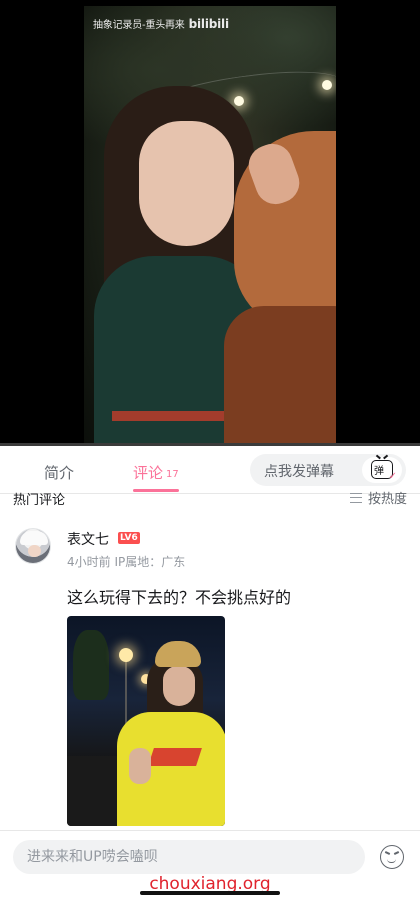 Image resolution: width=420 pixels, height=904 pixels. I want to click on comment-input: 进来来和UP唠会嗑呗, so click(189, 857).